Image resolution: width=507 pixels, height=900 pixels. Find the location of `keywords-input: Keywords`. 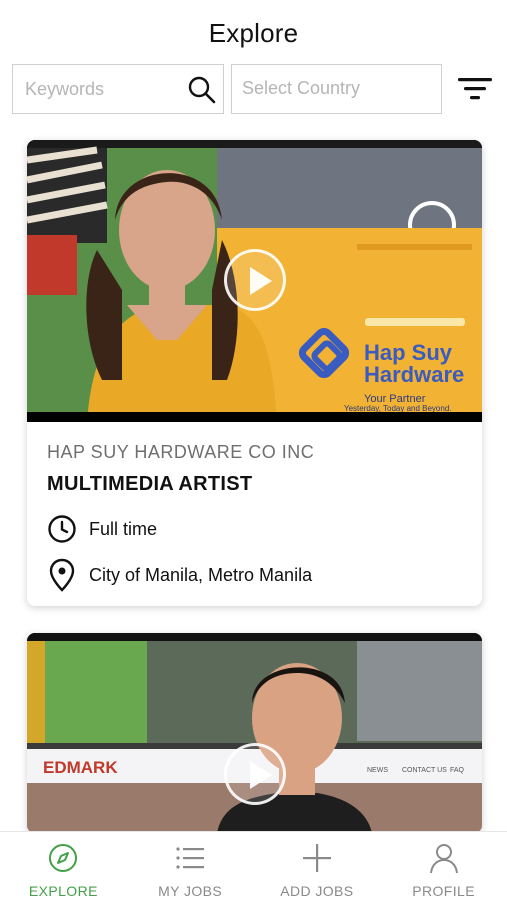

keywords-input: Keywords is located at coordinates (118, 89).